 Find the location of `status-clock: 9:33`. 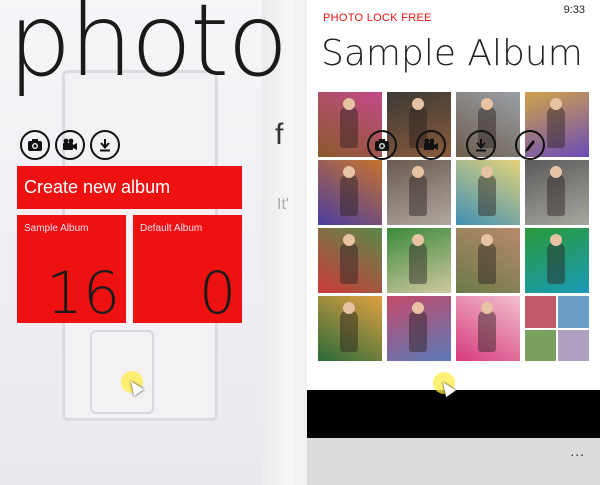

status-clock: 9:33 is located at coordinates (574, 10).